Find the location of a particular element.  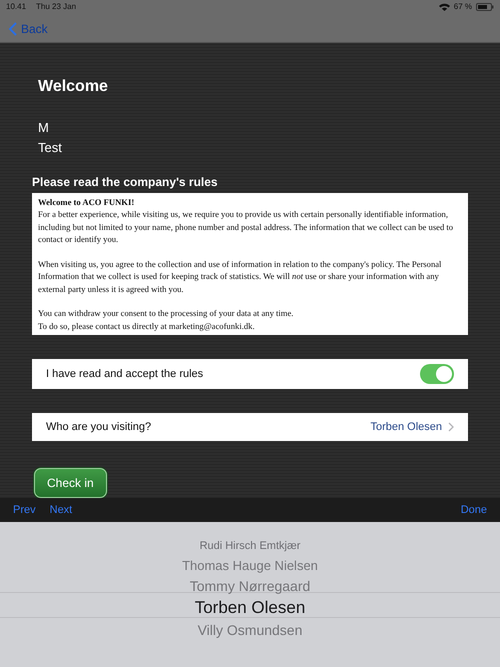

visiting-label: Who are you visiting? is located at coordinates (99, 427).